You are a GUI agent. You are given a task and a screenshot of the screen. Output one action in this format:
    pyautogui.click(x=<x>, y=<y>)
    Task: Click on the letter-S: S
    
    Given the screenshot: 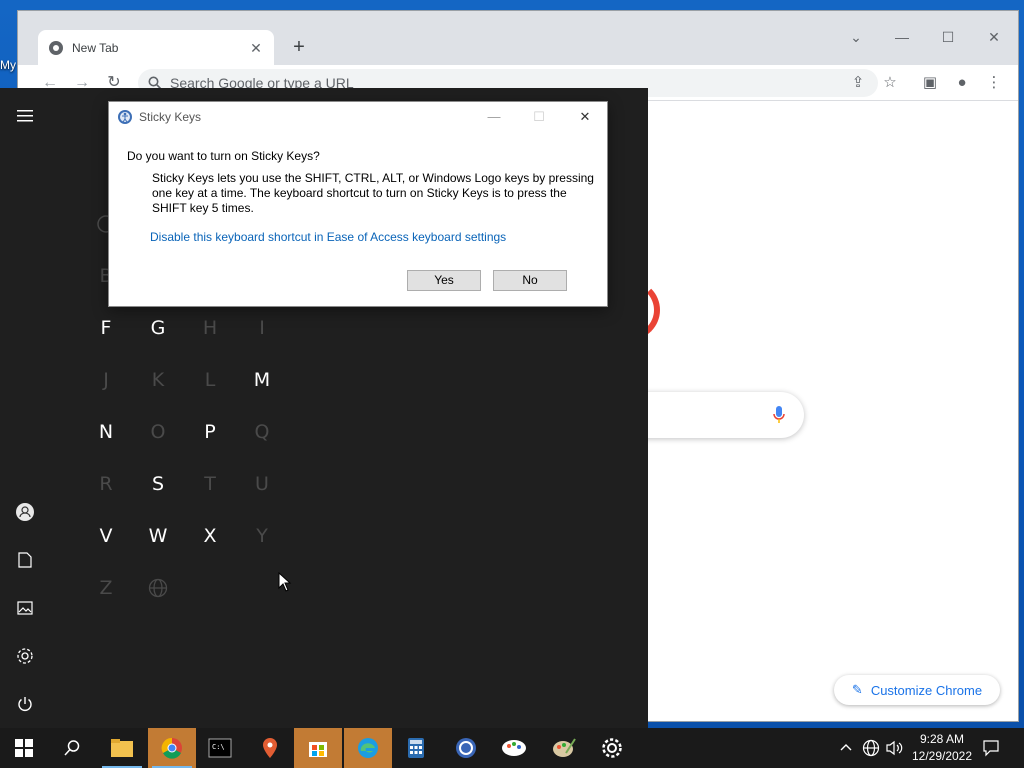 What is the action you would take?
    pyautogui.click(x=158, y=484)
    